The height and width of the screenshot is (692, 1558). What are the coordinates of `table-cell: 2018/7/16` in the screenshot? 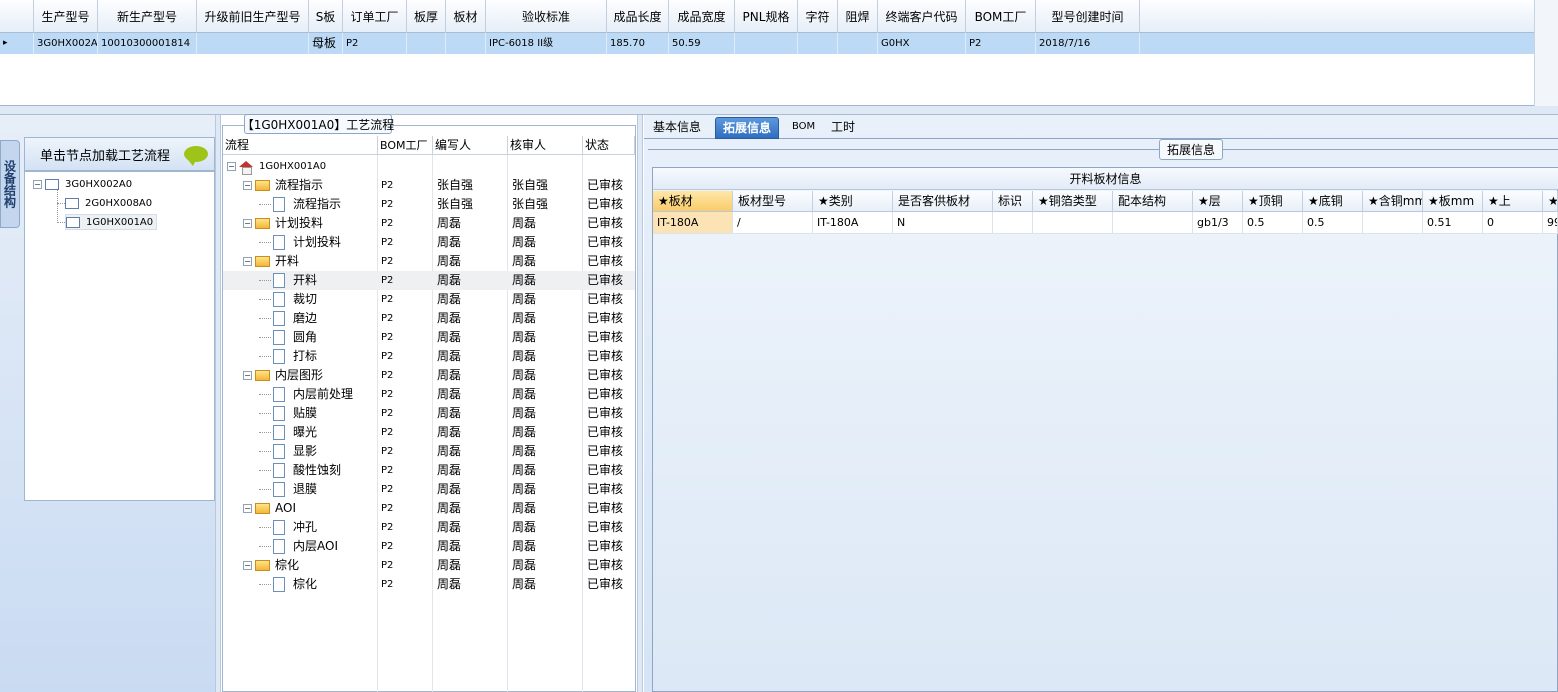 It's located at (1088, 43).